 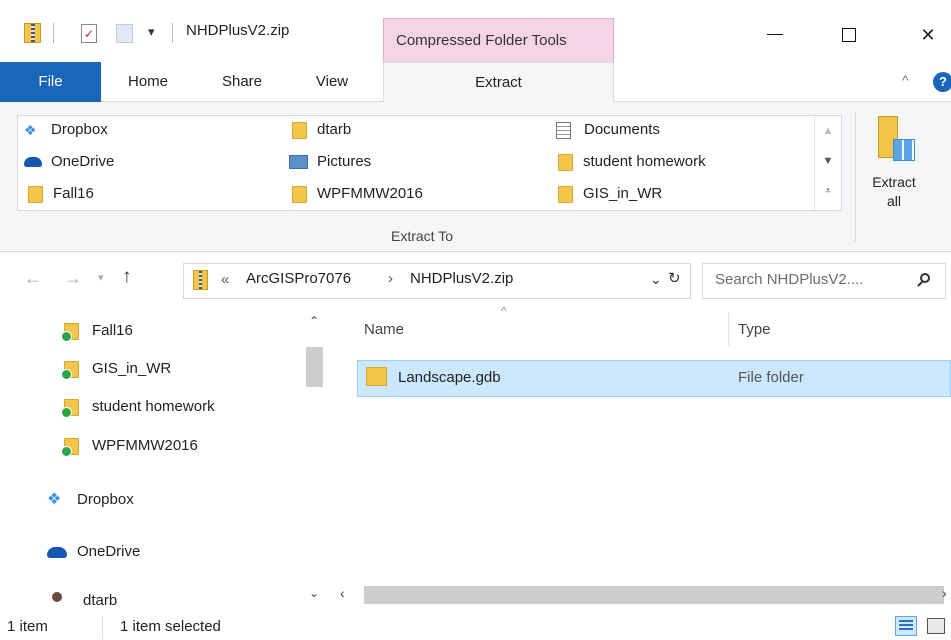 I want to click on sidebar-item-label: GIS_in_WR, so click(x=132, y=368).